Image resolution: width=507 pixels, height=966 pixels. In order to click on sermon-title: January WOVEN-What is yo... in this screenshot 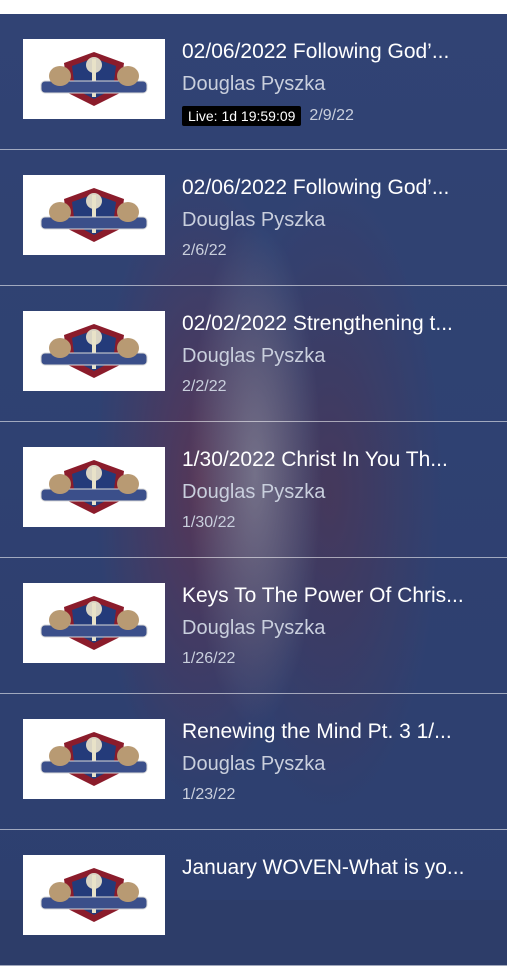, I will do `click(323, 867)`.